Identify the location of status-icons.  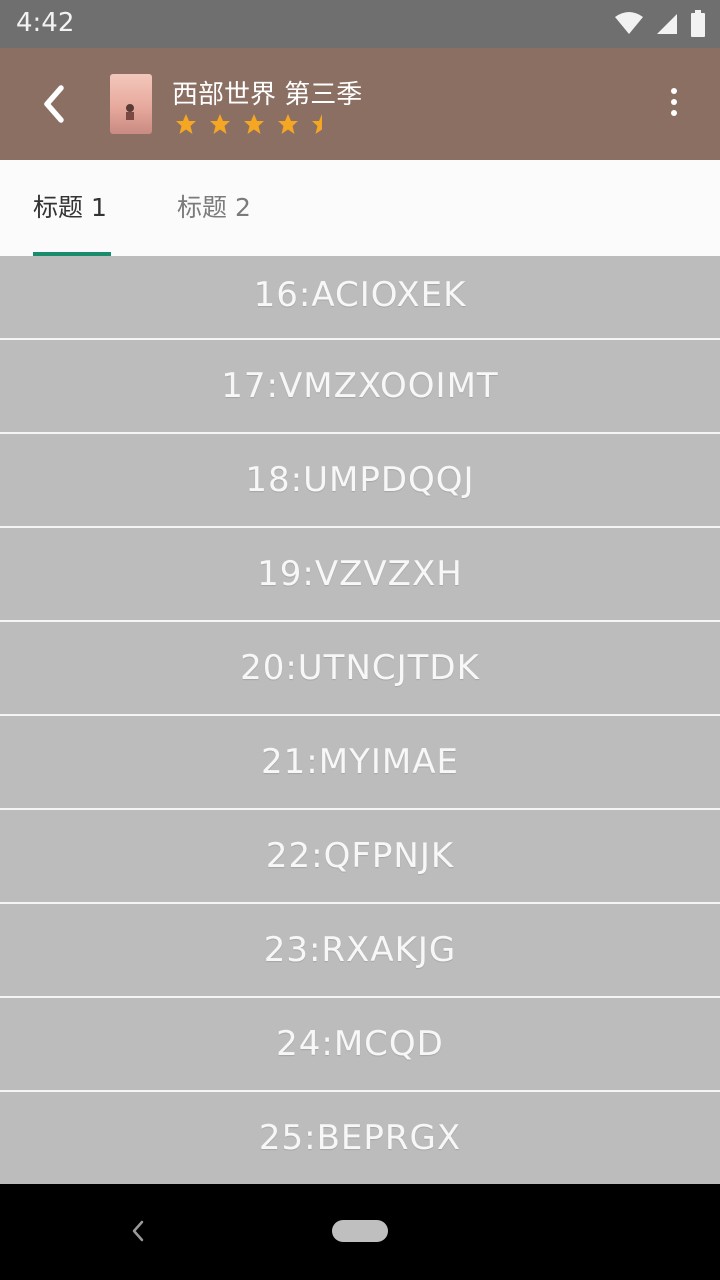
(657, 24).